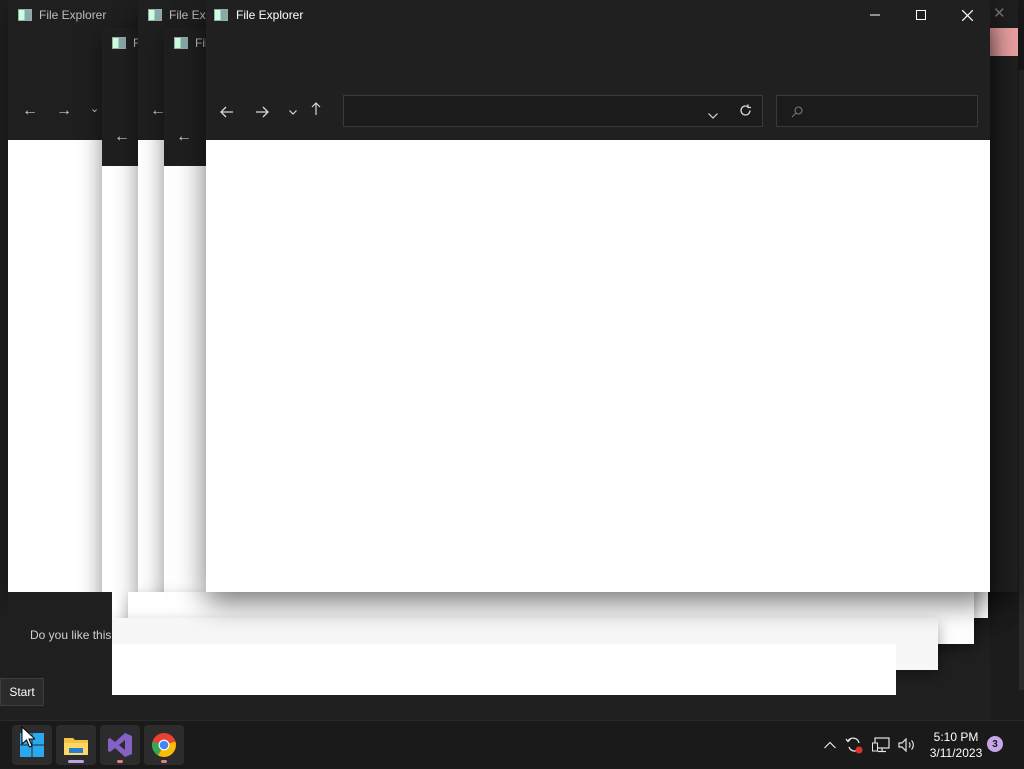  I want to click on show-hidden-icons-button, so click(830, 745).